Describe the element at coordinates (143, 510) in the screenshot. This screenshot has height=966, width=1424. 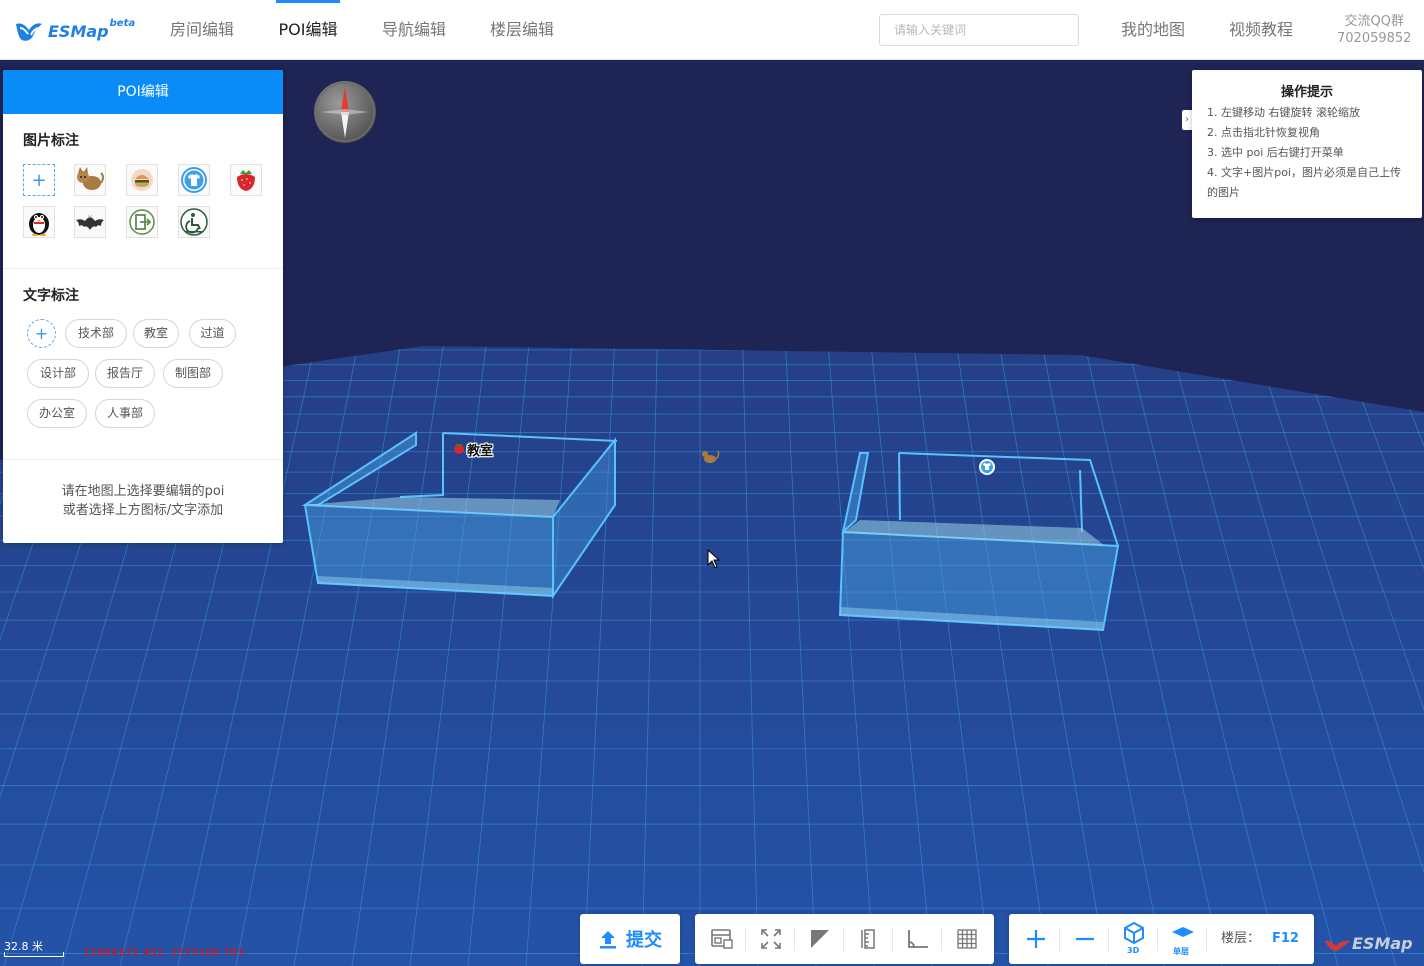
I see `panel-hint-line2: 或者选择上方图标/文字添加` at that location.